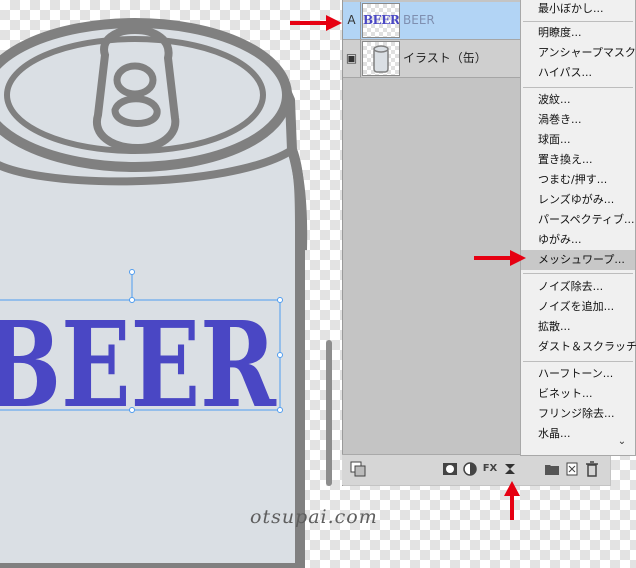 This screenshot has width=636, height=568. What do you see at coordinates (352, 20) in the screenshot?
I see `text-layer-icon: A` at bounding box center [352, 20].